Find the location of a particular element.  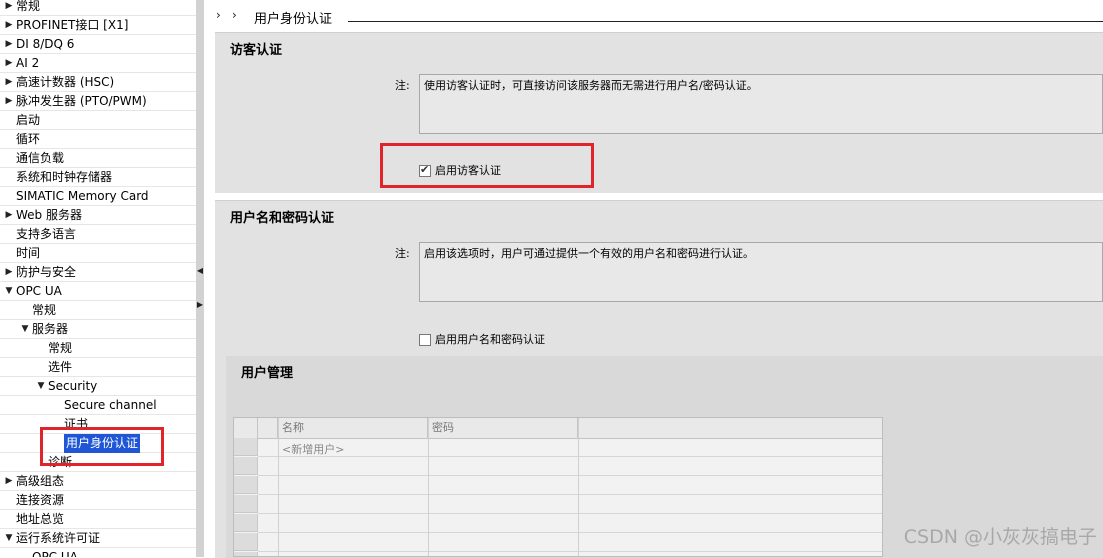

expand-right-icon: ▶ is located at coordinates (200, 305).